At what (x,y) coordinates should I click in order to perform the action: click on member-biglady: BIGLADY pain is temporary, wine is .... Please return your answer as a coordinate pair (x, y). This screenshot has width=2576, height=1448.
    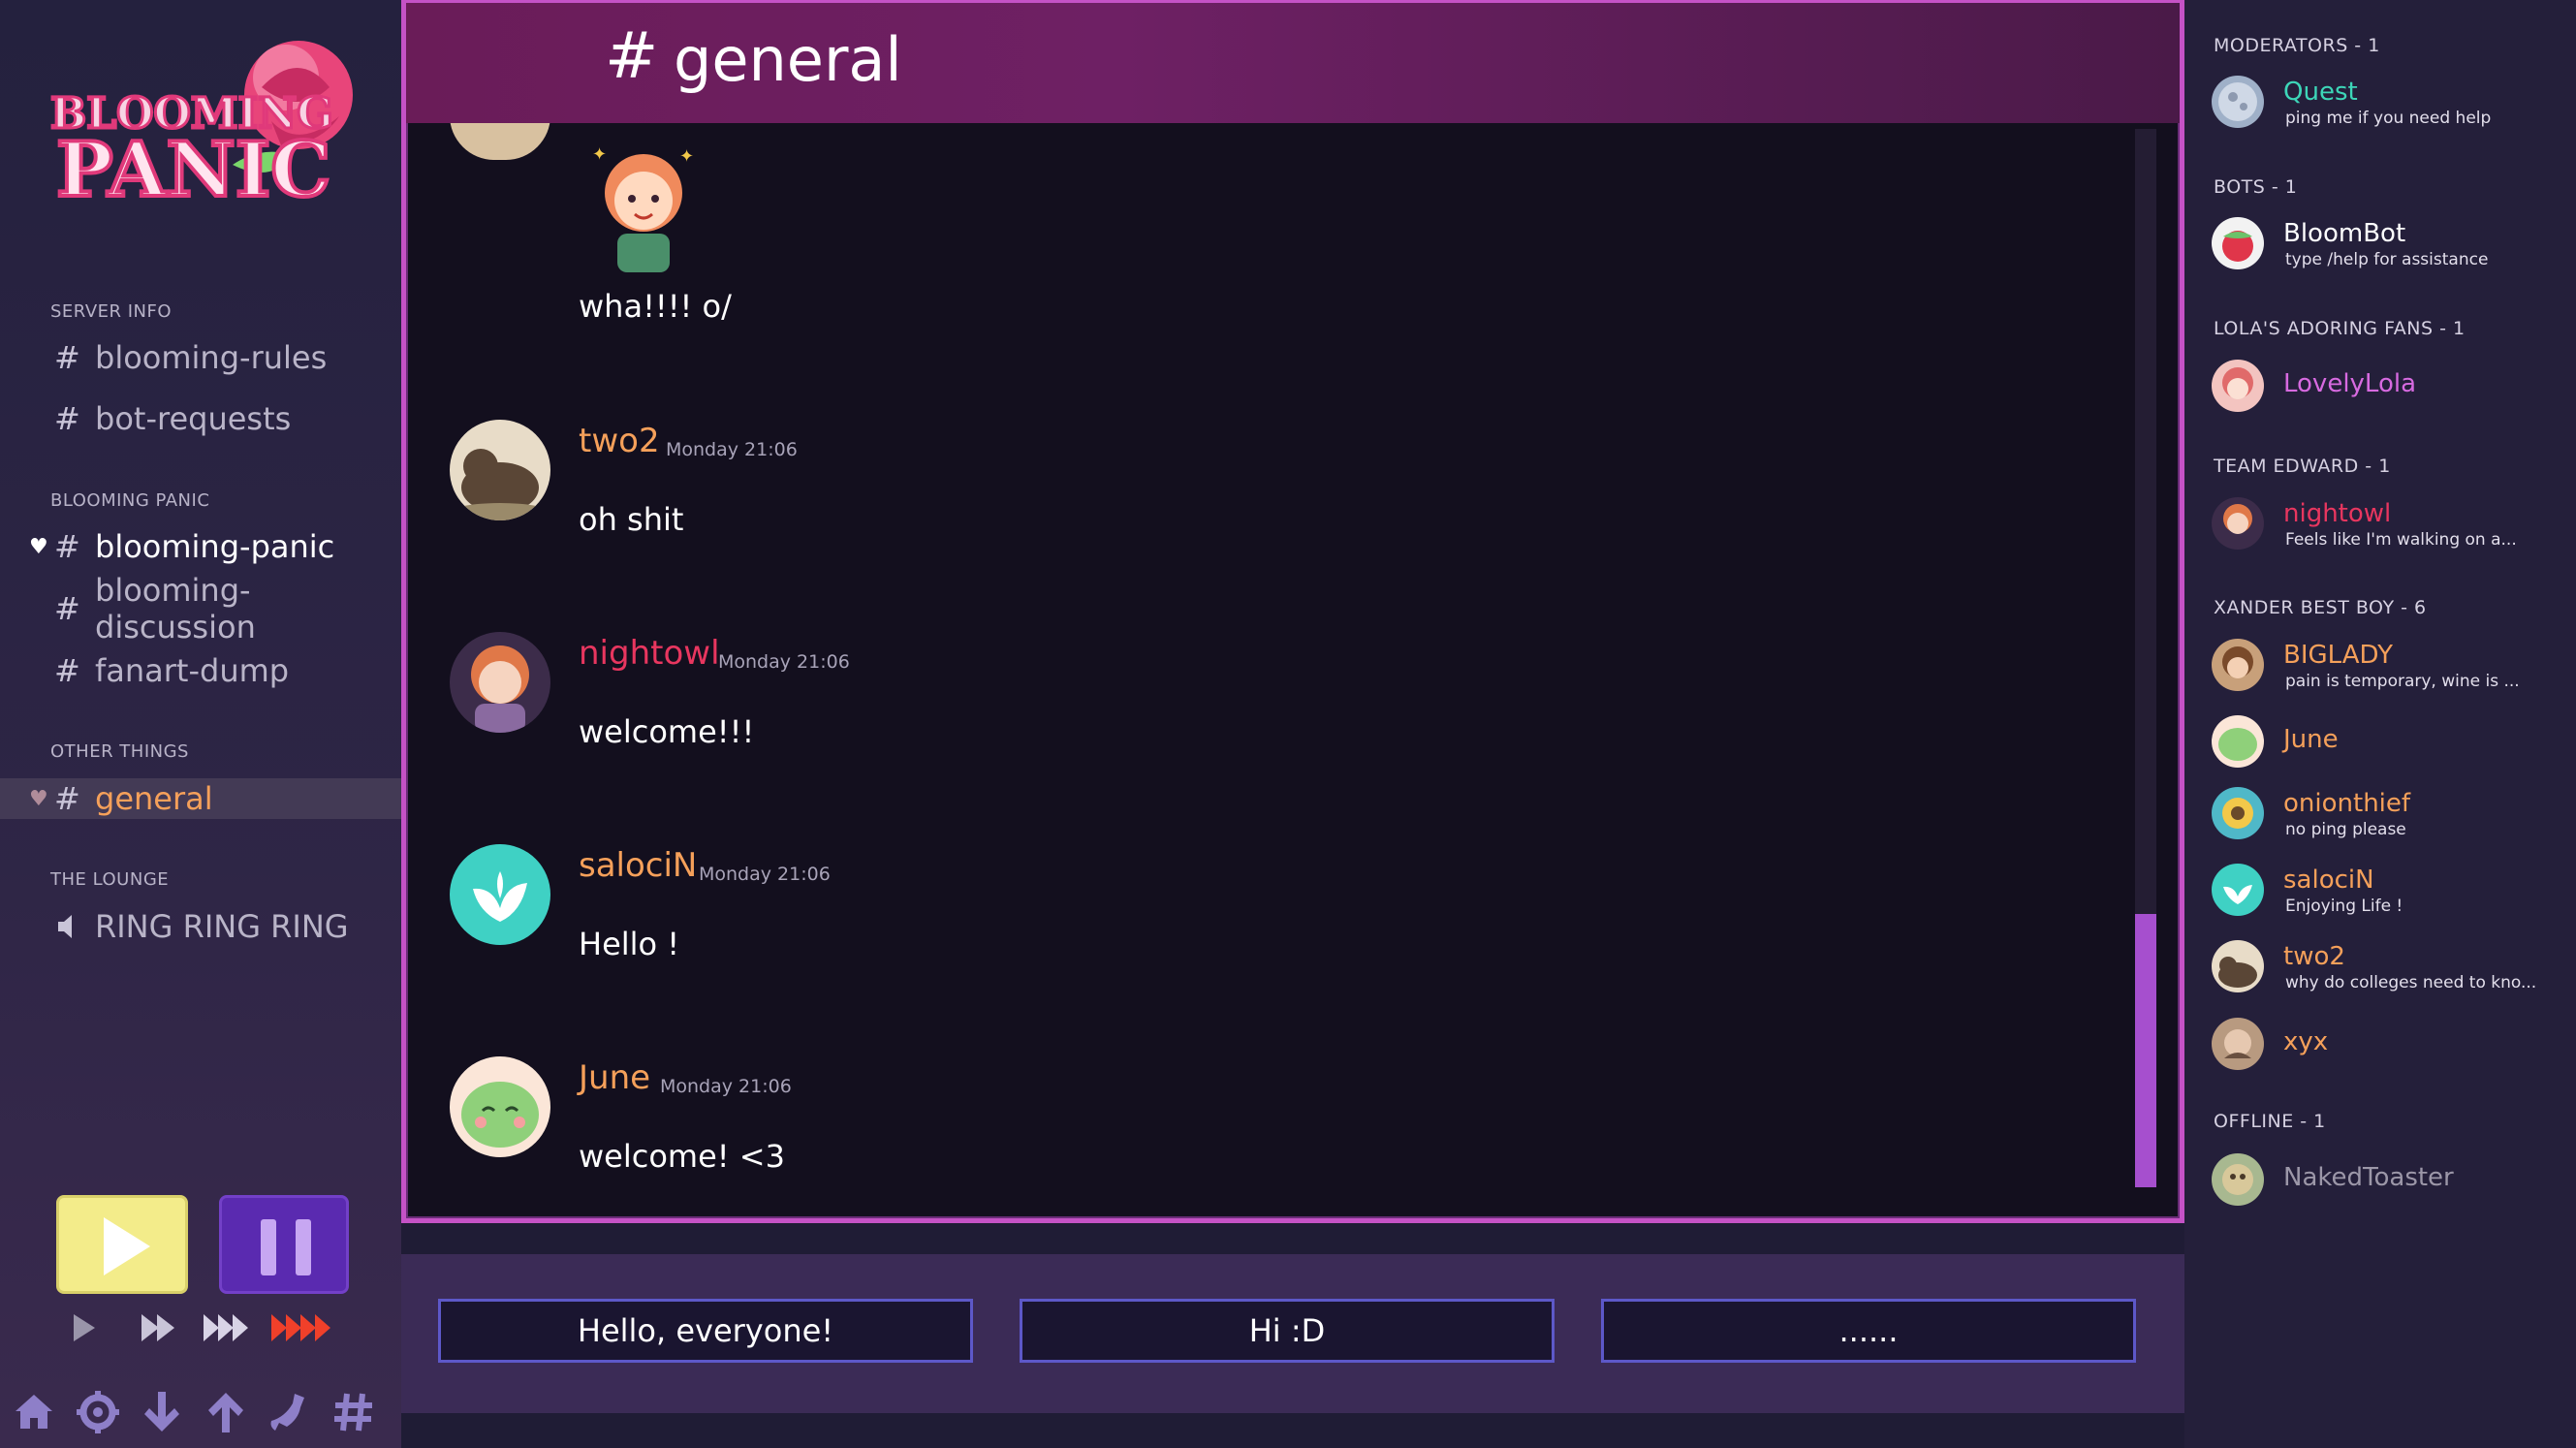
    Looking at the image, I should click on (2391, 668).